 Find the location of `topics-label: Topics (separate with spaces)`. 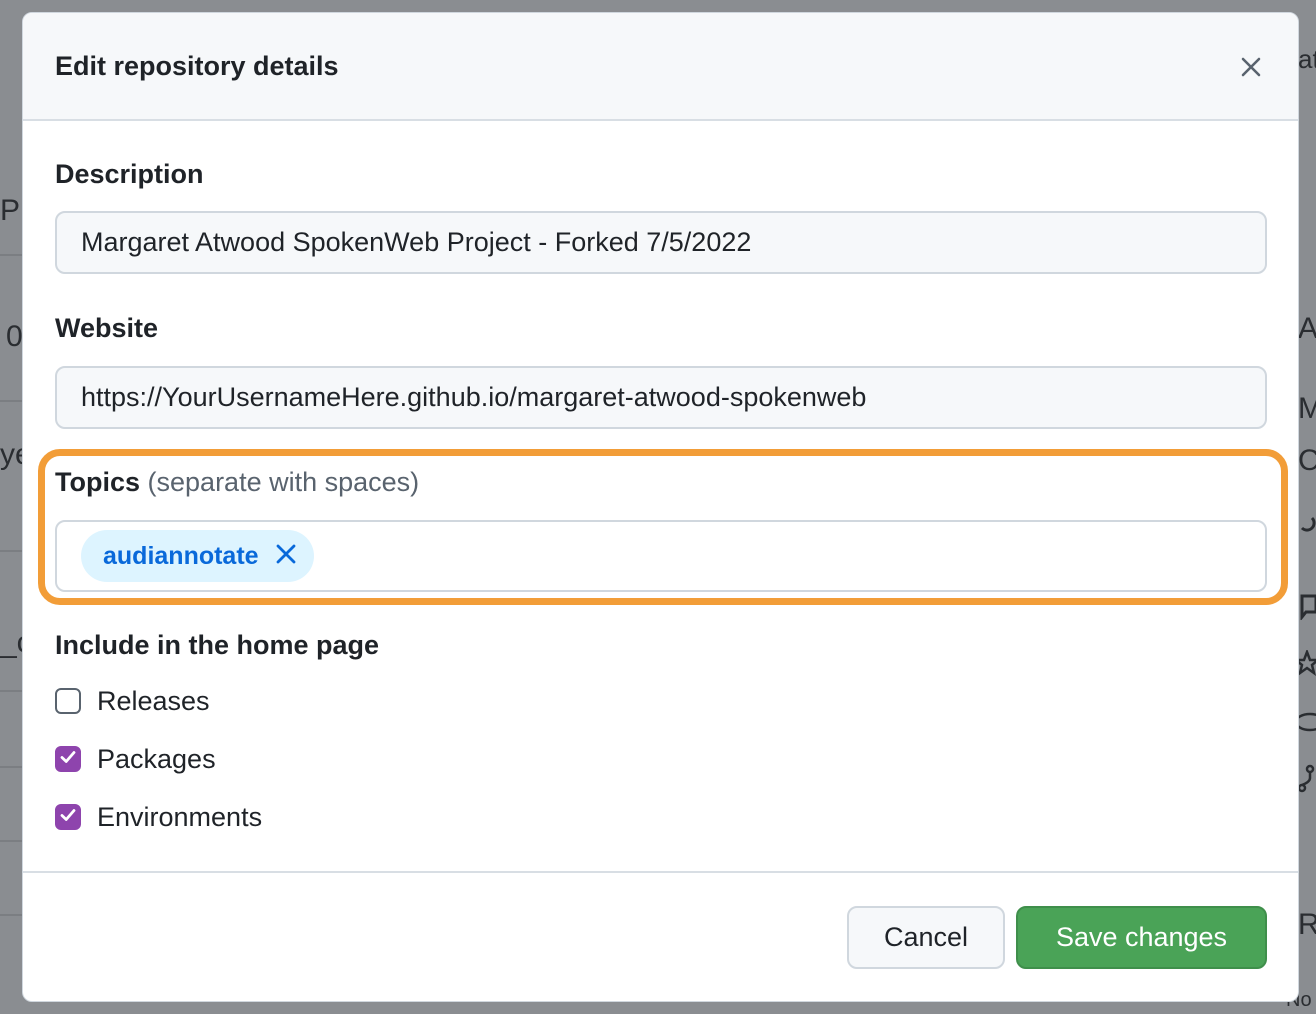

topics-label: Topics (separate with spaces) is located at coordinates (237, 482).